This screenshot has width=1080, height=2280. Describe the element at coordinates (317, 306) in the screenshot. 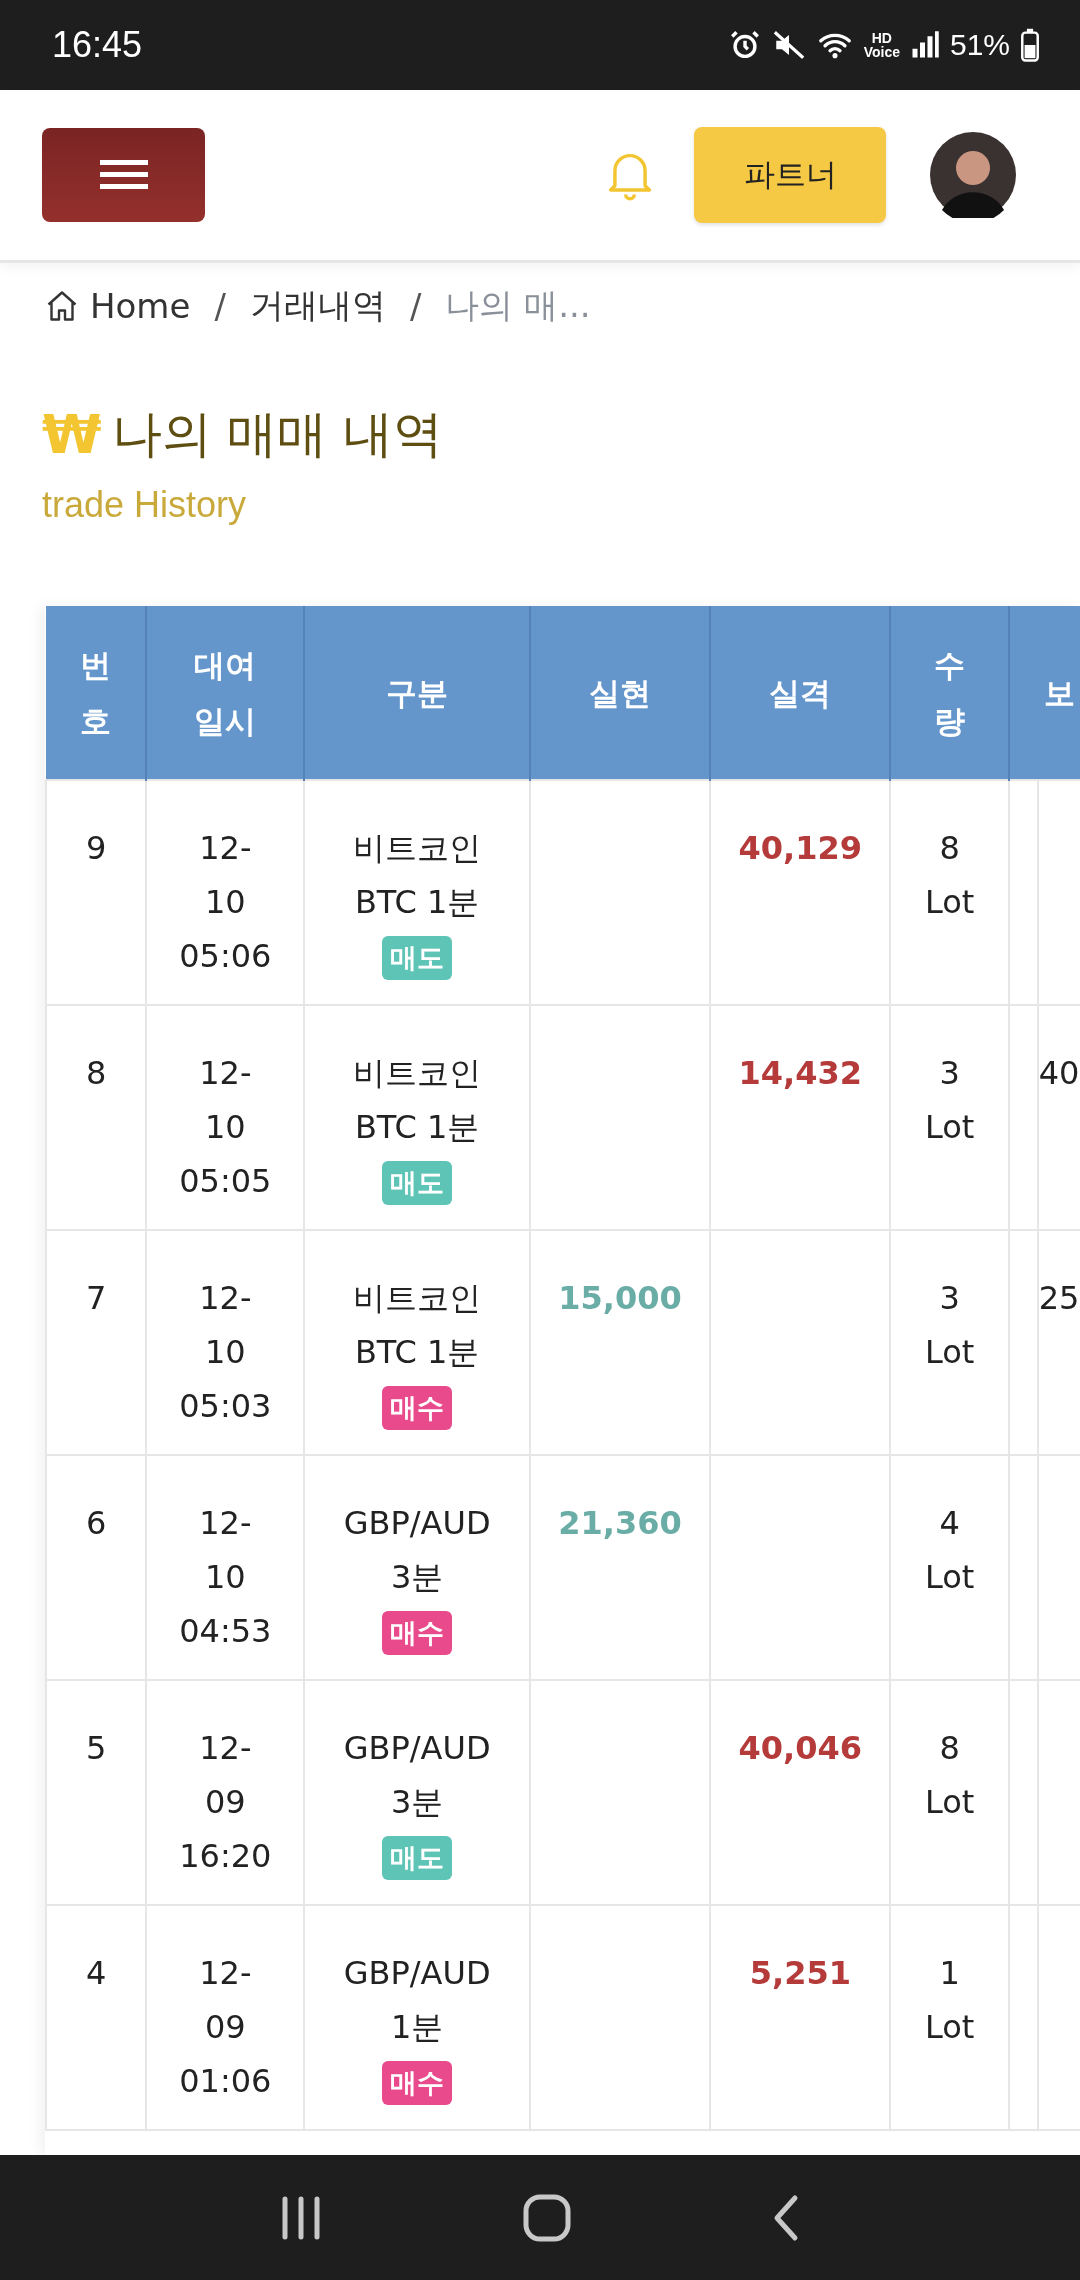

I see `breadcrumb-link: 거래내역` at that location.